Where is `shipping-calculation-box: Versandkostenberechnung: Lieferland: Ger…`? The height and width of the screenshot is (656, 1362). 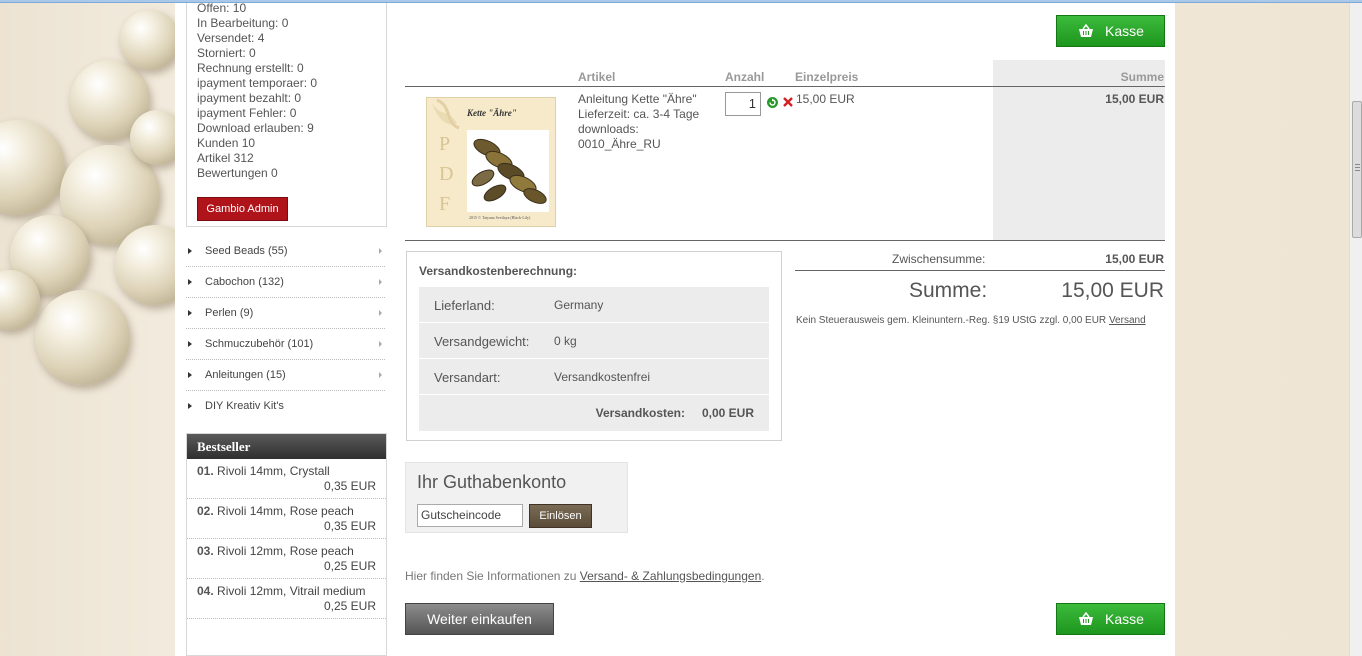 shipping-calculation-box: Versandkostenberechnung: Lieferland: Ger… is located at coordinates (594, 346).